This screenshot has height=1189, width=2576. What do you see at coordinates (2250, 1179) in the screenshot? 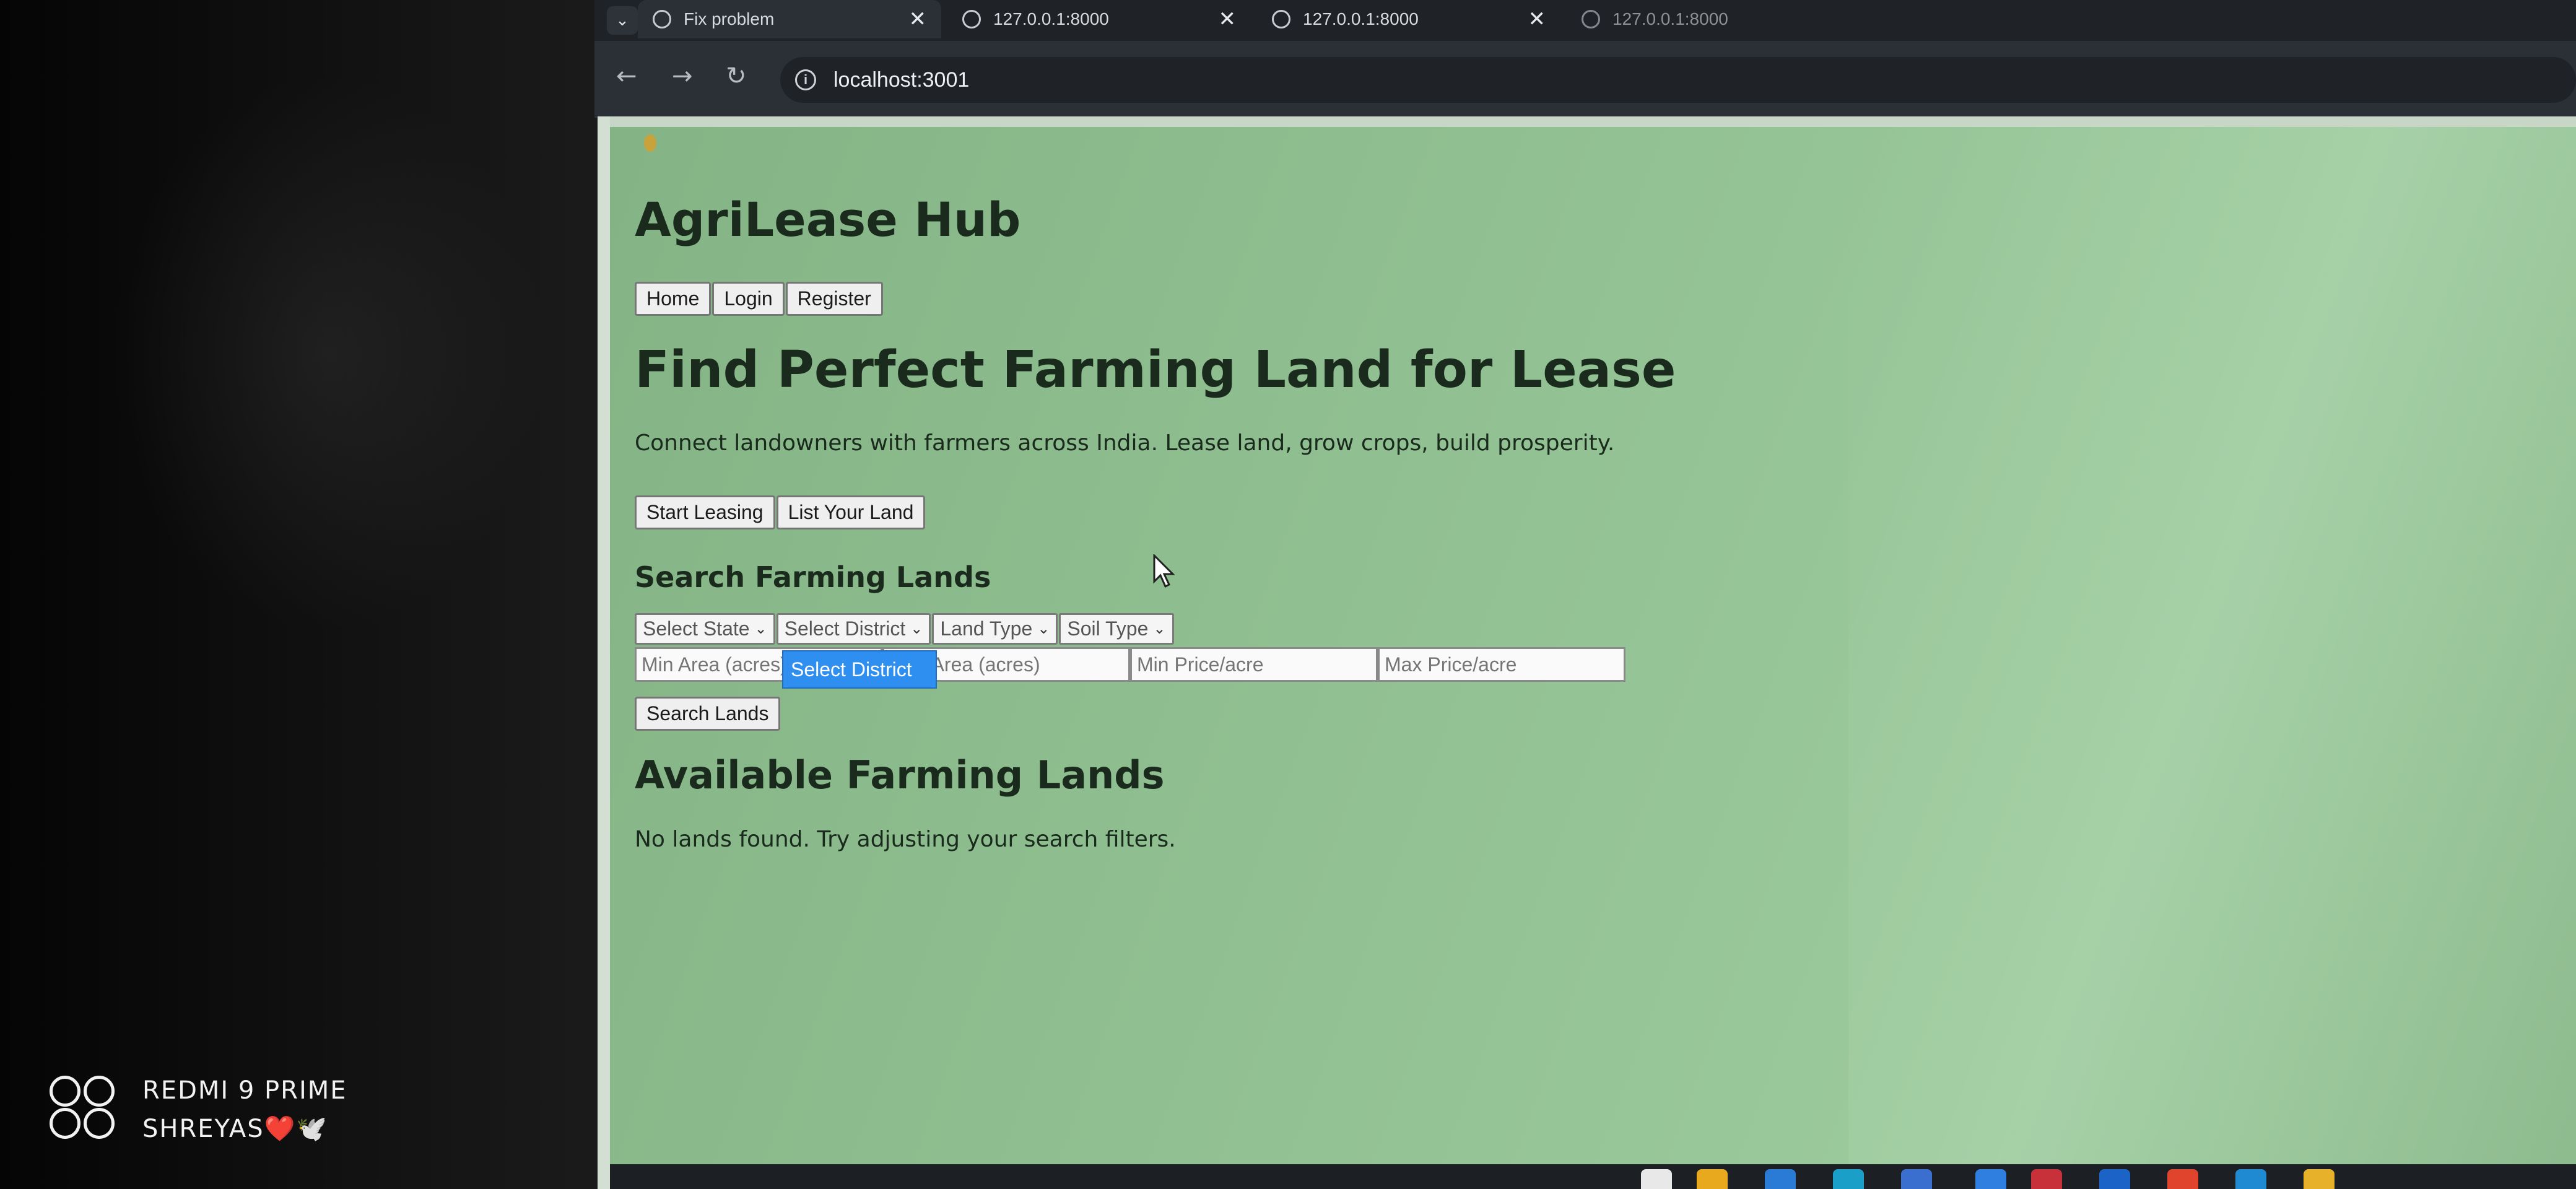
I see `vscode-icon` at bounding box center [2250, 1179].